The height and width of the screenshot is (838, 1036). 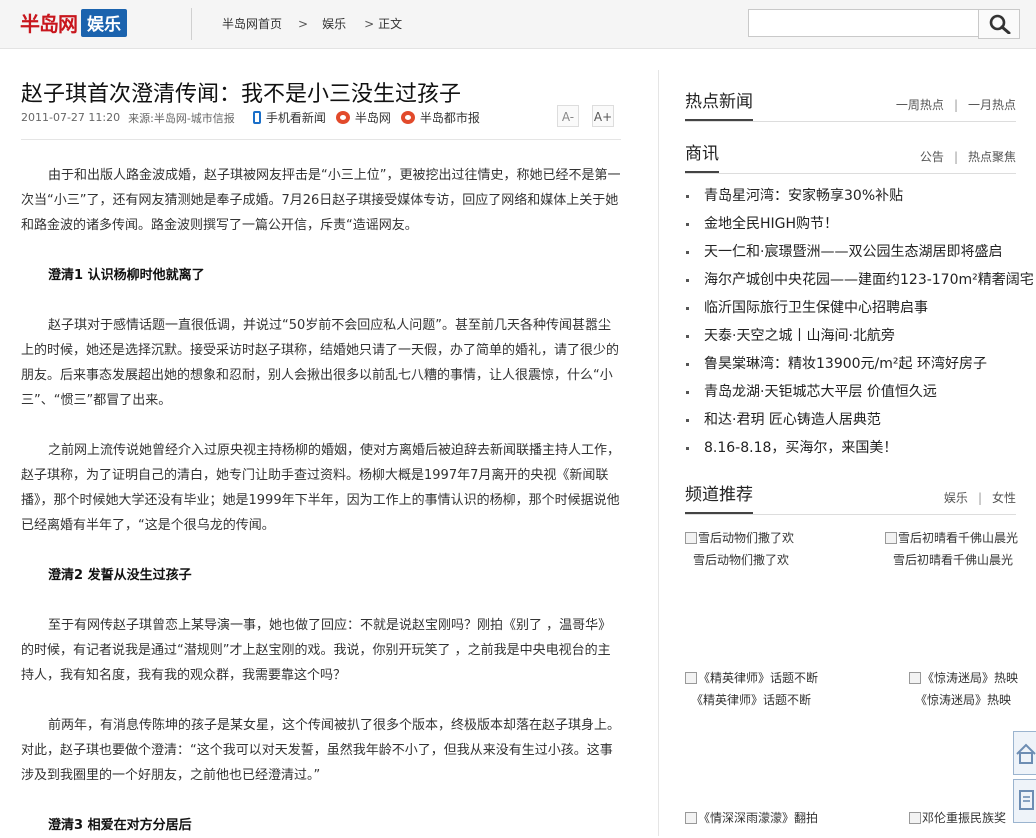 I want to click on news-link: 青岛星河湾：安家畅享30%补贴, so click(x=803, y=196).